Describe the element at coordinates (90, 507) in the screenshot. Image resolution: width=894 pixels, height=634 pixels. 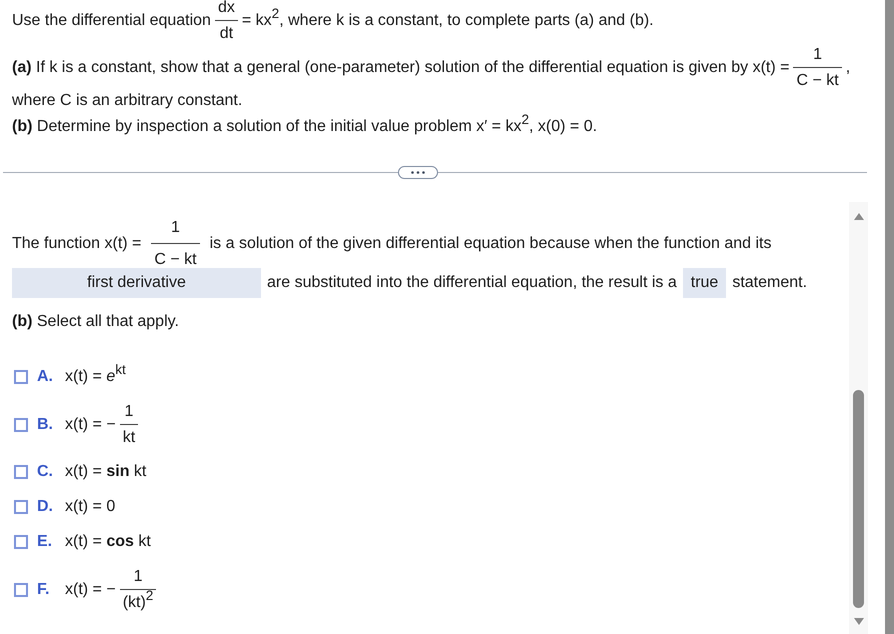
I see `option-formula: x(t) = 0` at that location.